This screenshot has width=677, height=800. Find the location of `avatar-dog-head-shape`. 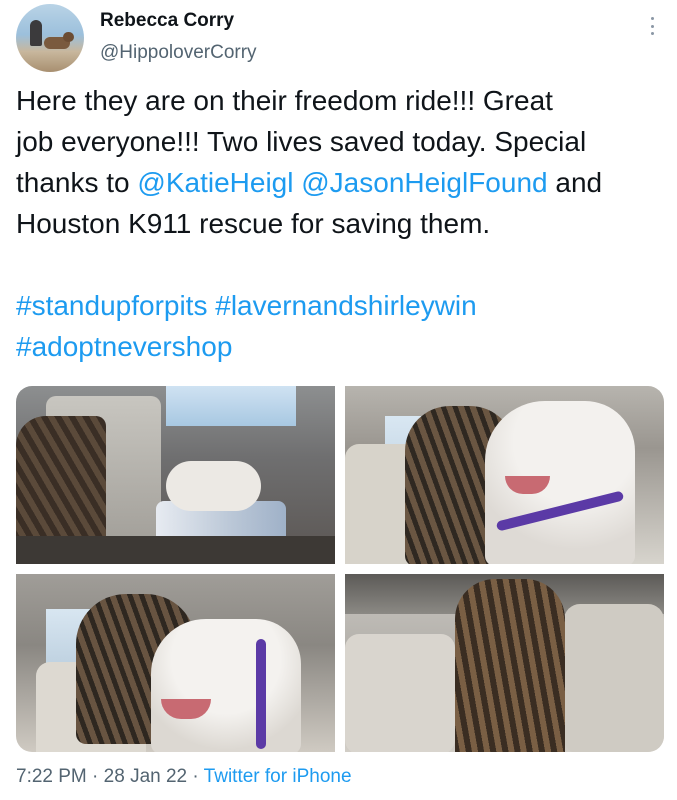

avatar-dog-head-shape is located at coordinates (68, 37).